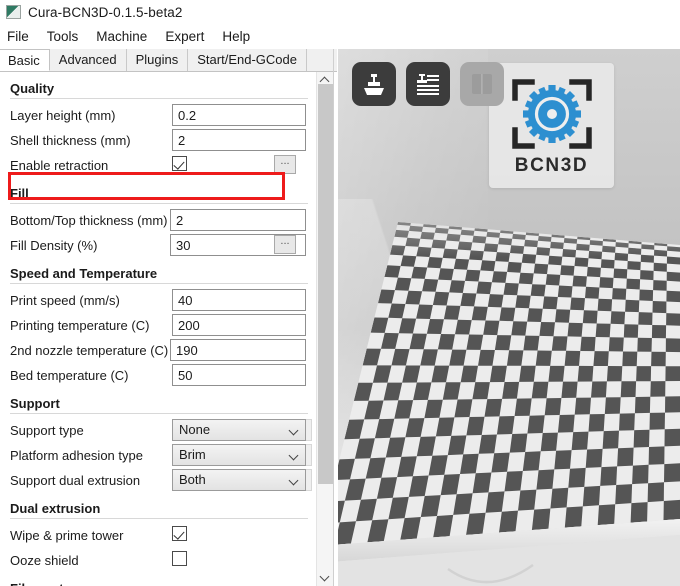 The image size is (680, 586). Describe the element at coordinates (75, 480) in the screenshot. I see `setting-label: Support dual extrusion` at that location.